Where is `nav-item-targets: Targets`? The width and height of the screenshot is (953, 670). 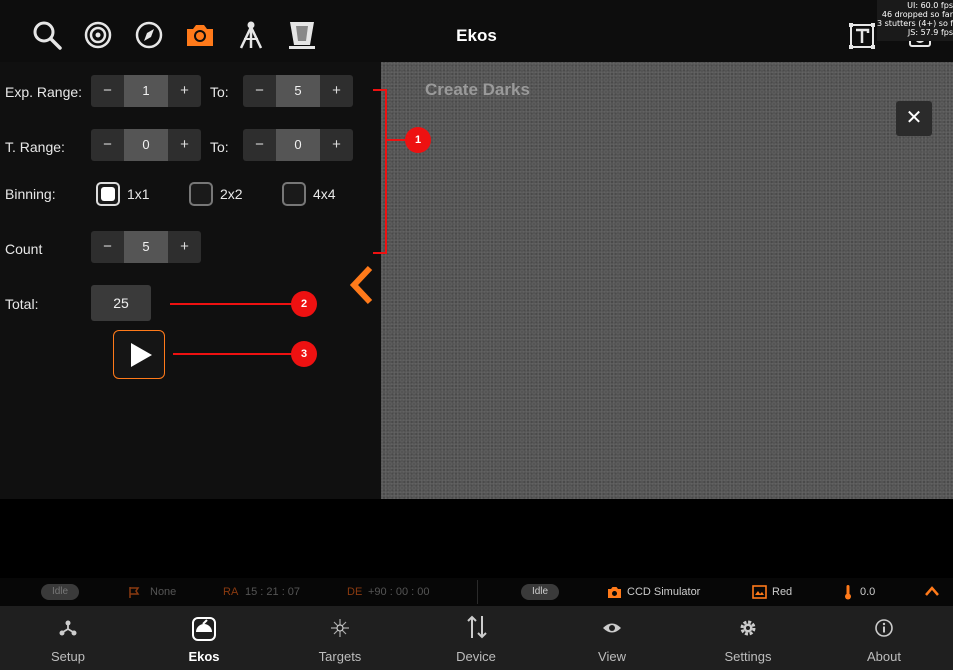 nav-item-targets: Targets is located at coordinates (340, 638).